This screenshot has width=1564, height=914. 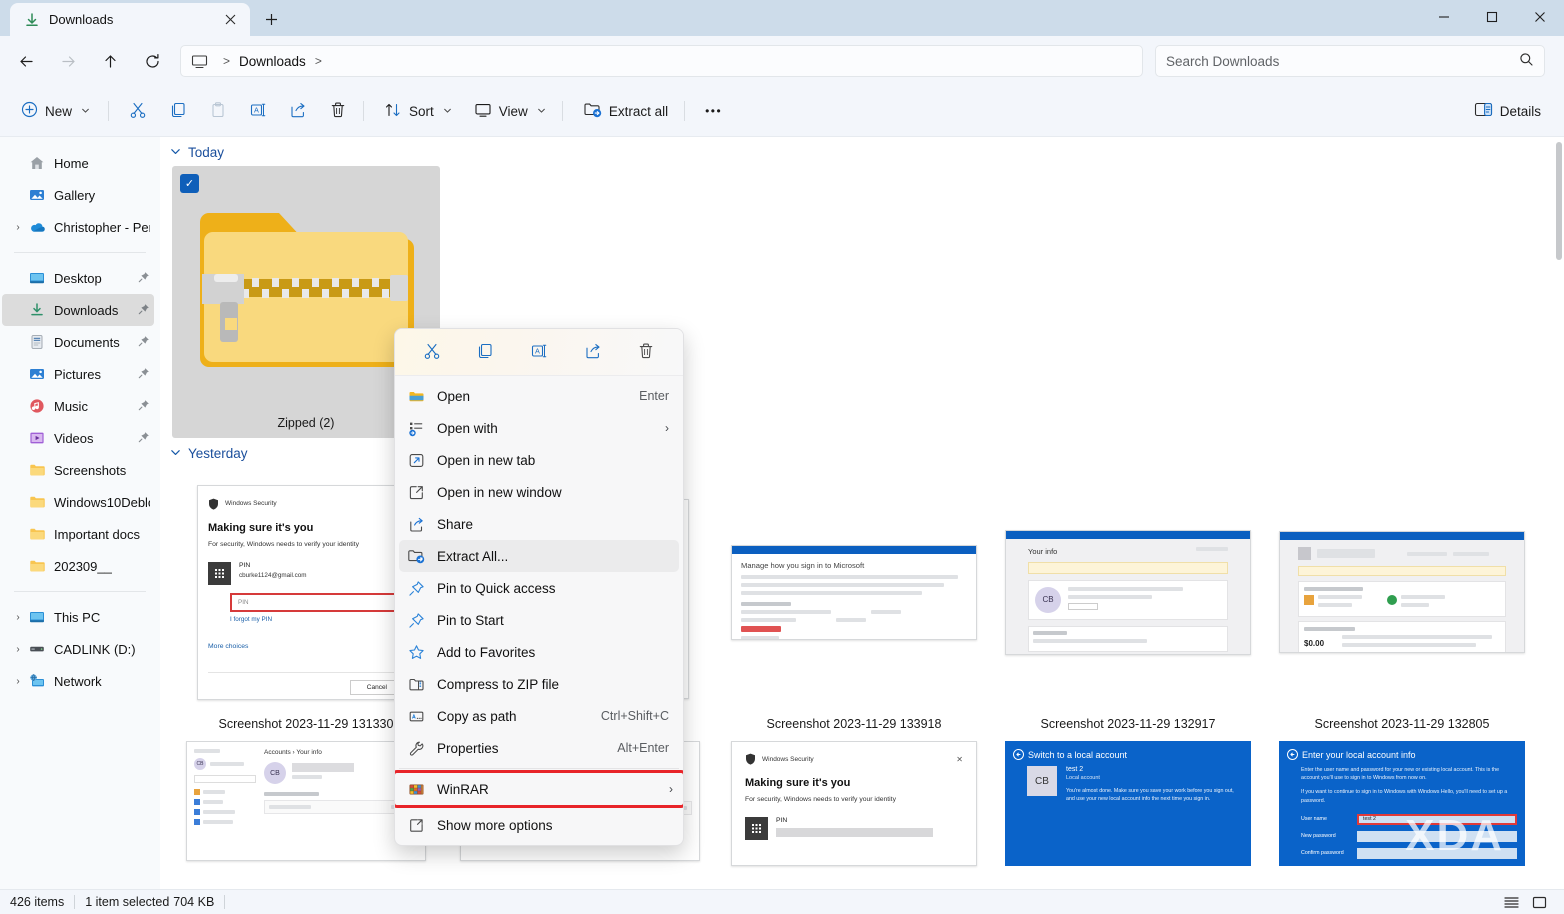 What do you see at coordinates (78, 681) in the screenshot?
I see `sidebar-item-network: › Network` at bounding box center [78, 681].